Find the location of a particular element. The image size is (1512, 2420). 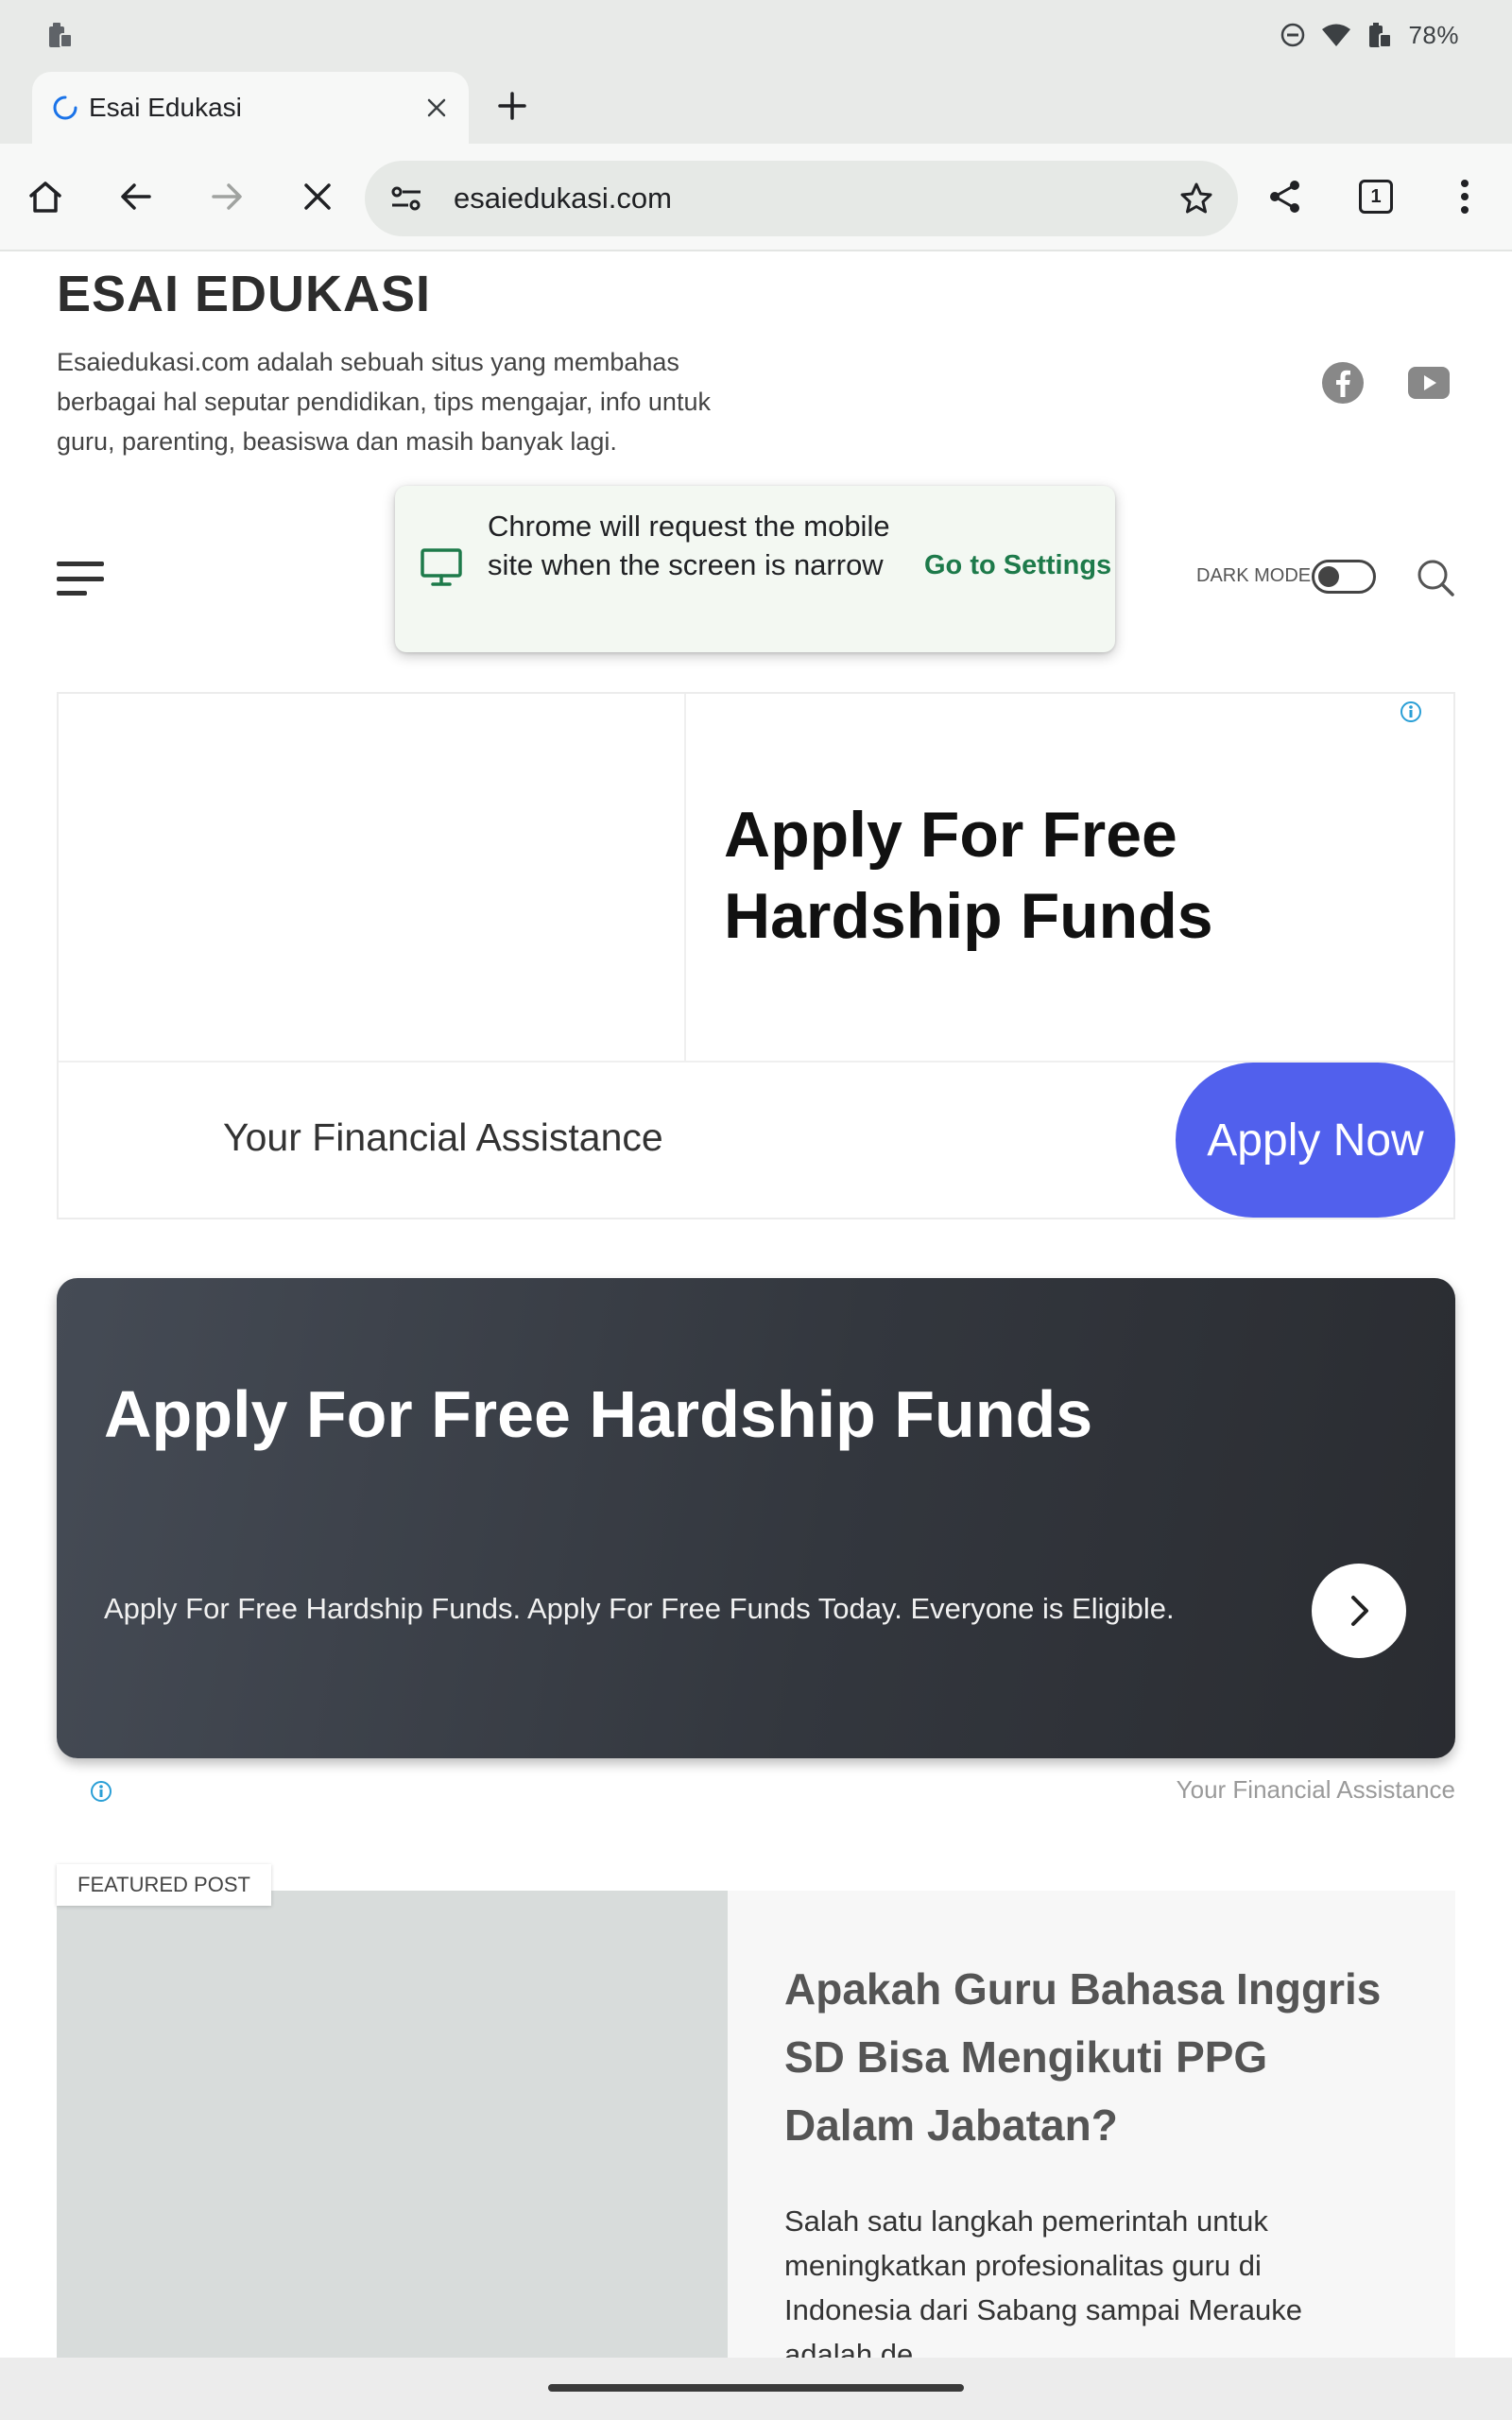

gesture-handle is located at coordinates (756, 2388).